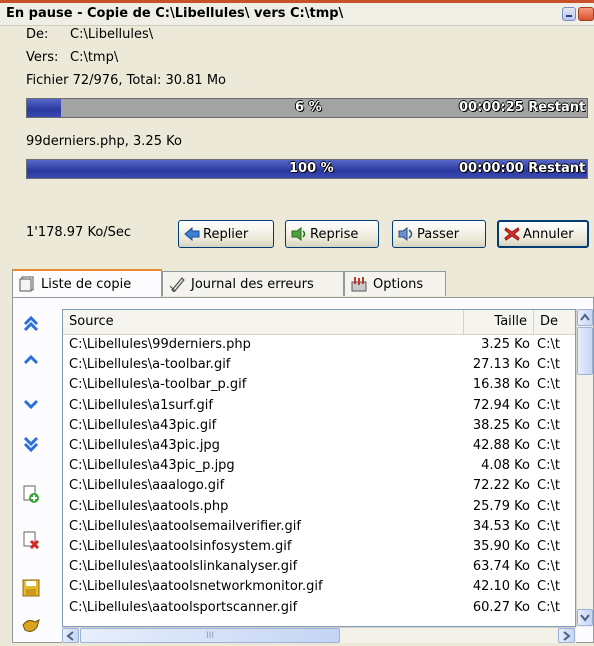 This screenshot has width=594, height=646. What do you see at coordinates (144, 445) in the screenshot?
I see `row-source: C:\Libellules\a43pic.jpg` at bounding box center [144, 445].